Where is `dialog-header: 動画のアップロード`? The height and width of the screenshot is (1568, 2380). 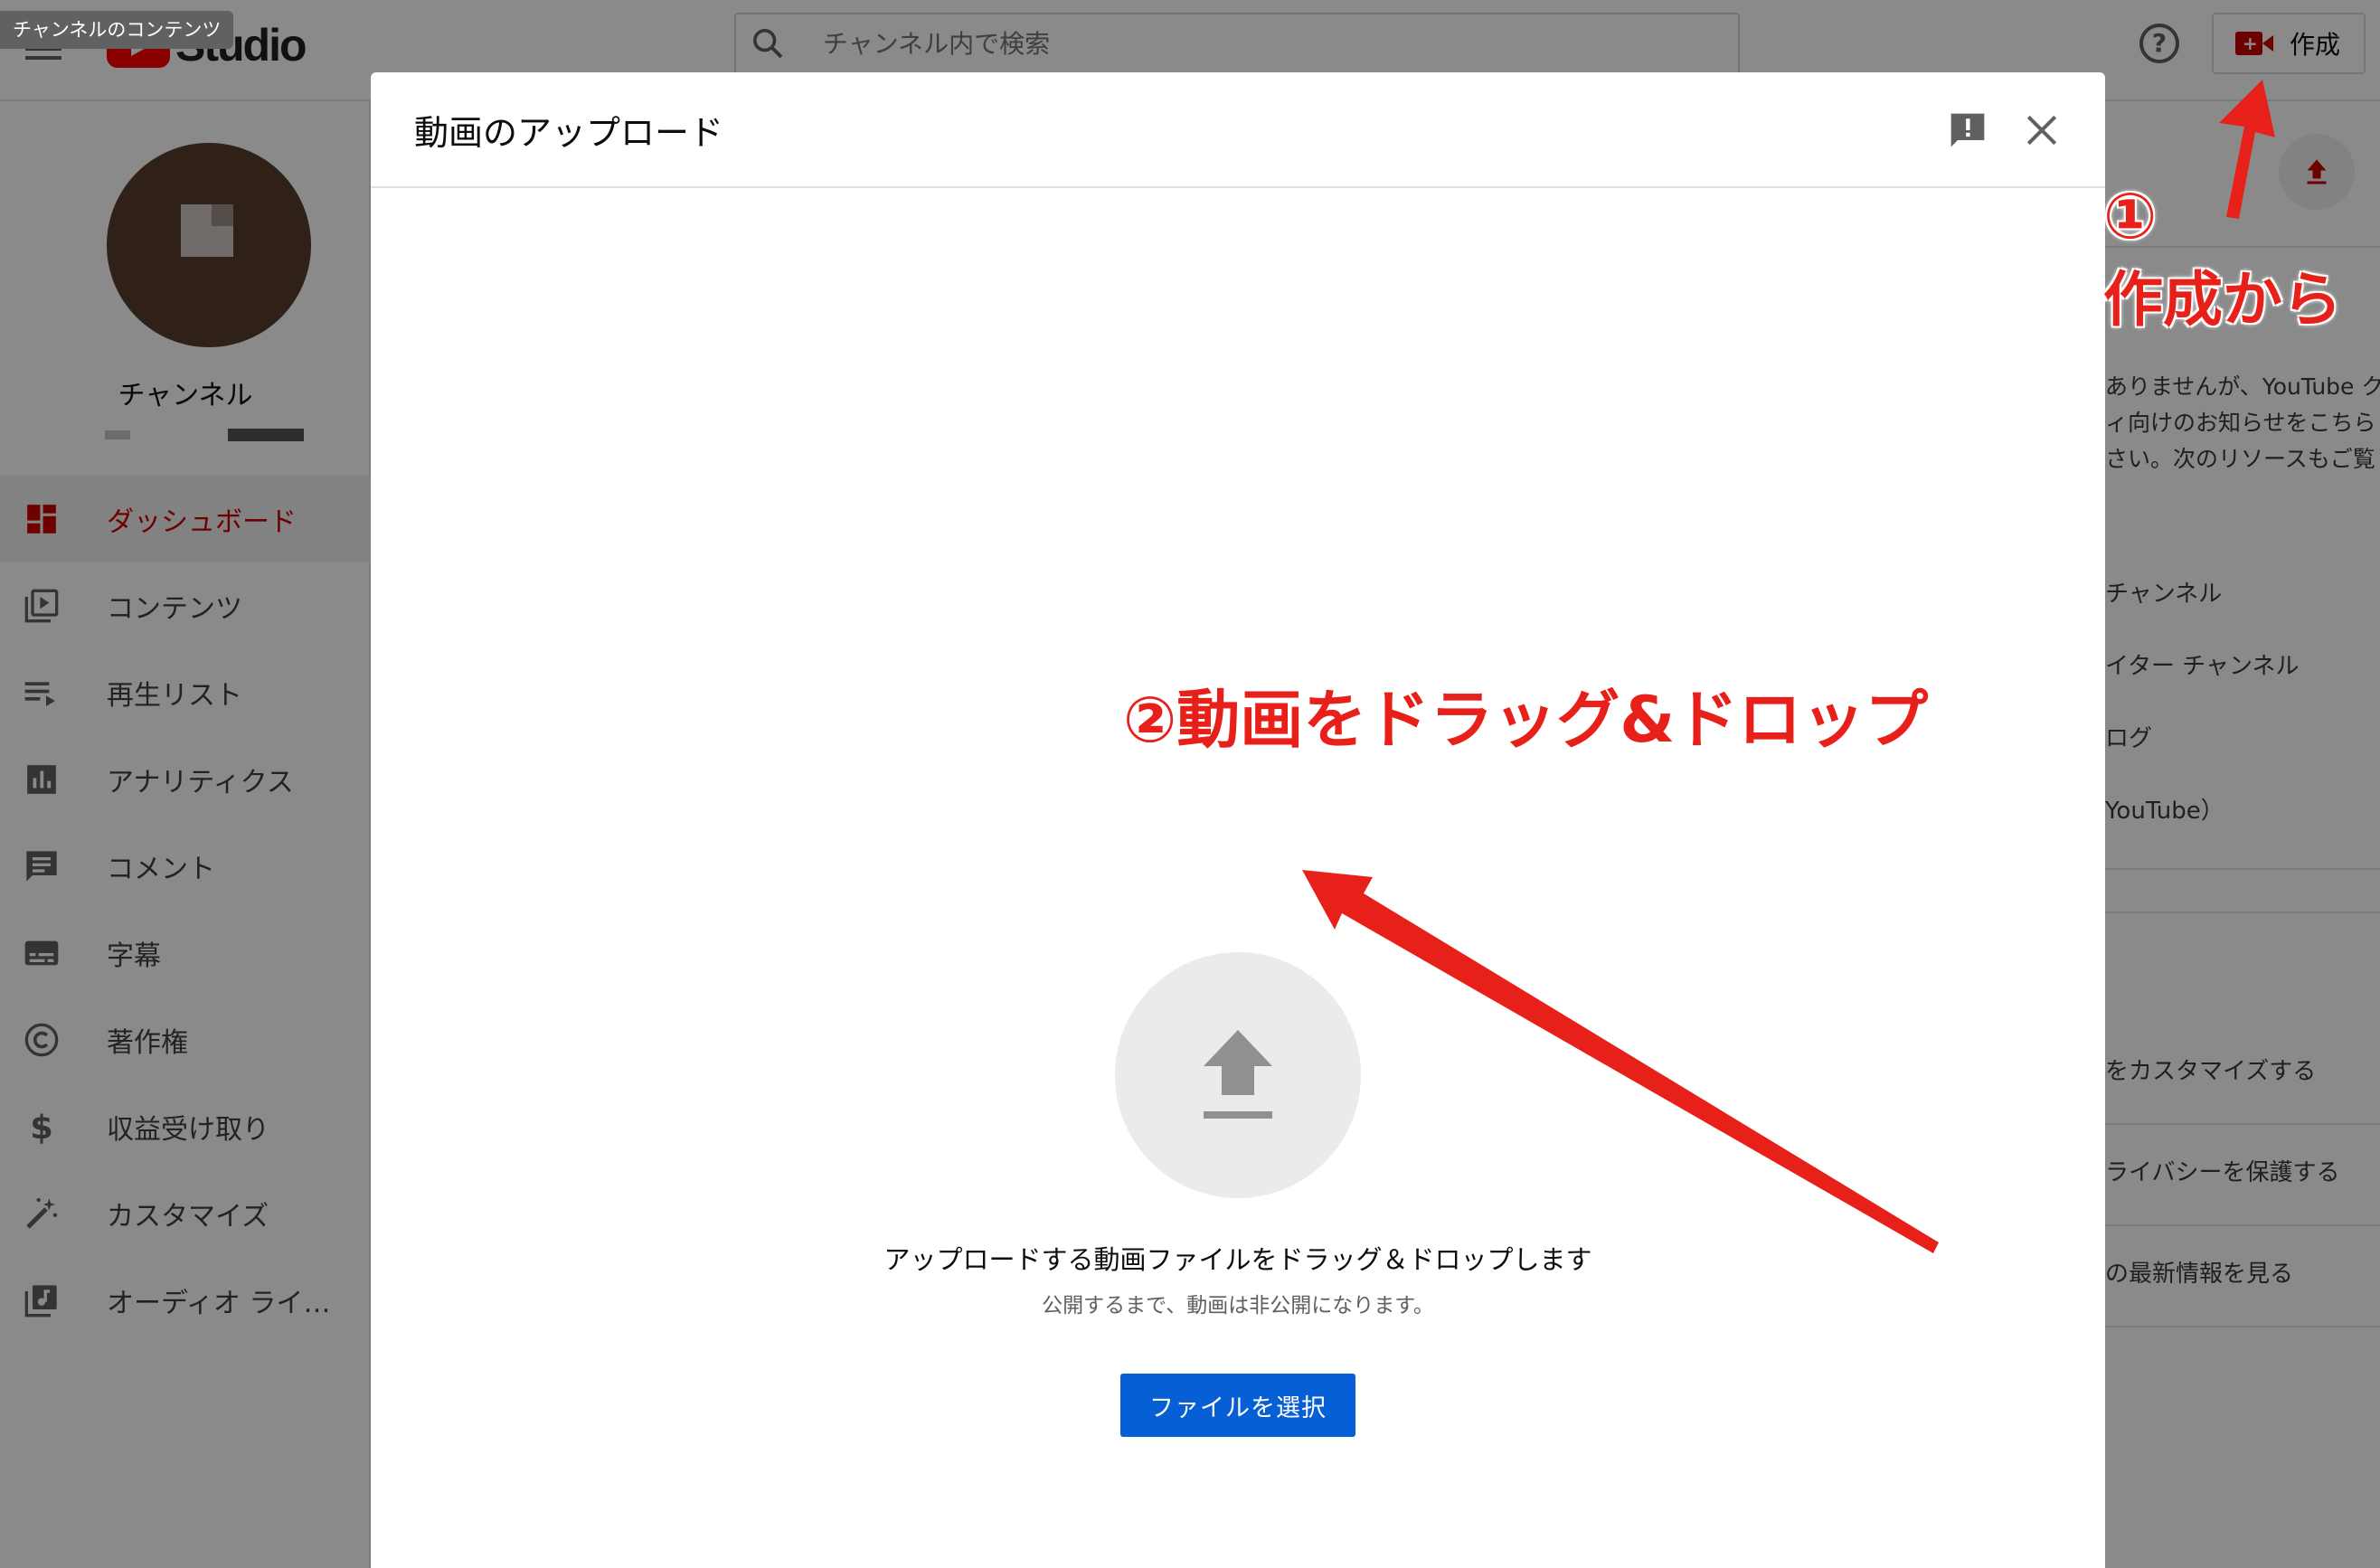
dialog-header: 動画のアップロード is located at coordinates (1238, 130).